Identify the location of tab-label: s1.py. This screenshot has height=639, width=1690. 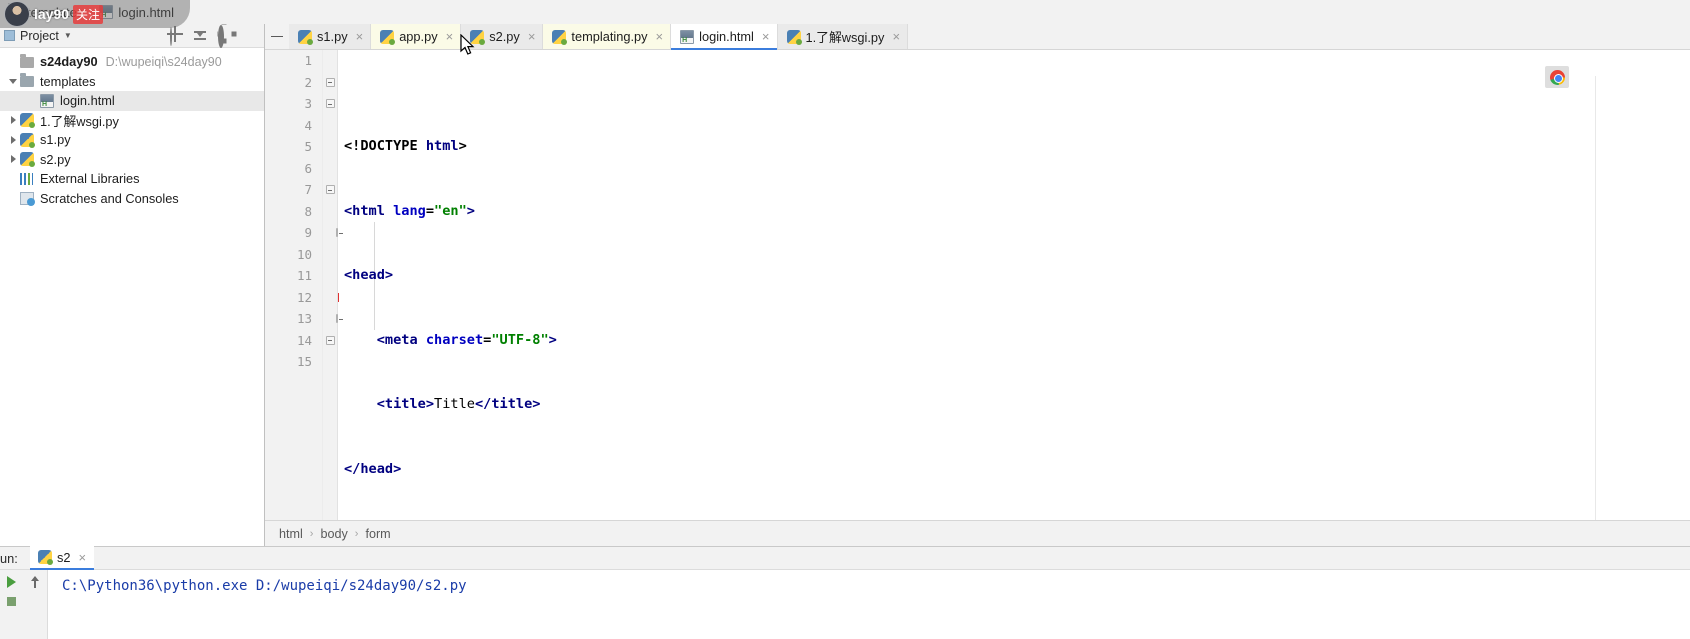
(332, 36).